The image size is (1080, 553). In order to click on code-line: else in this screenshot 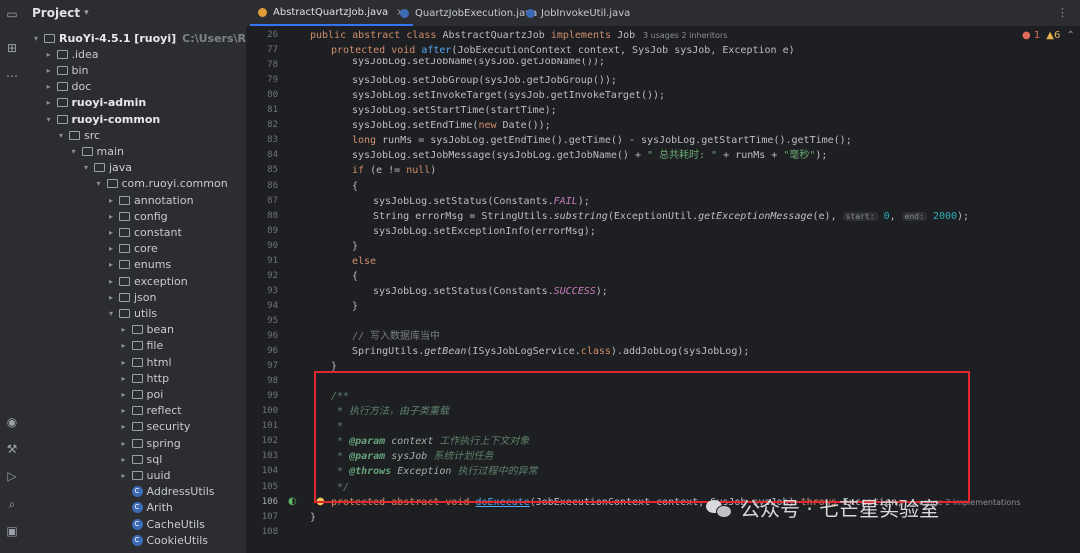, I will do `click(364, 261)`.